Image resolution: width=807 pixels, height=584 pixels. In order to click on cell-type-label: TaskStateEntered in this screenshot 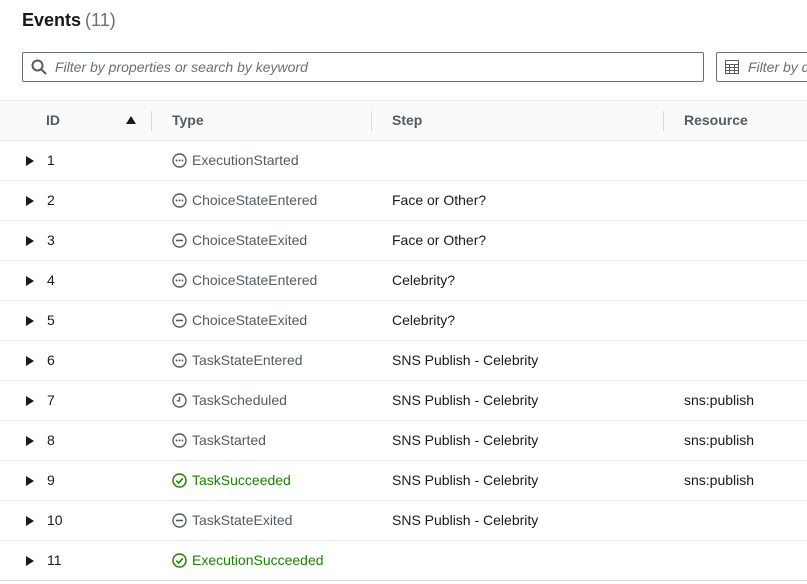, I will do `click(247, 360)`.